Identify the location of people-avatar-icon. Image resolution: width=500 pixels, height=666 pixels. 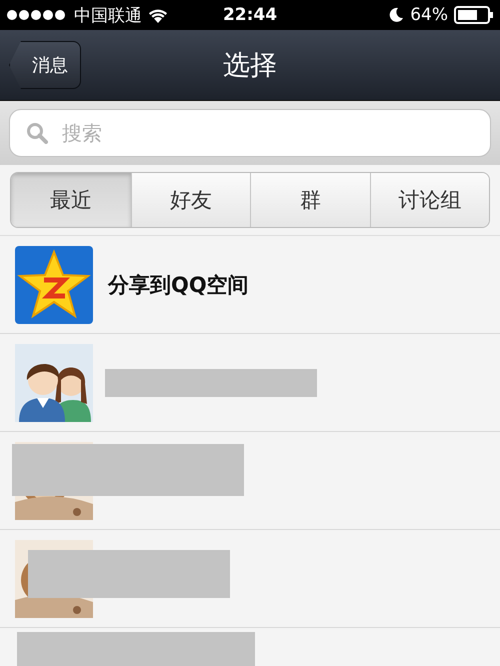
(54, 383).